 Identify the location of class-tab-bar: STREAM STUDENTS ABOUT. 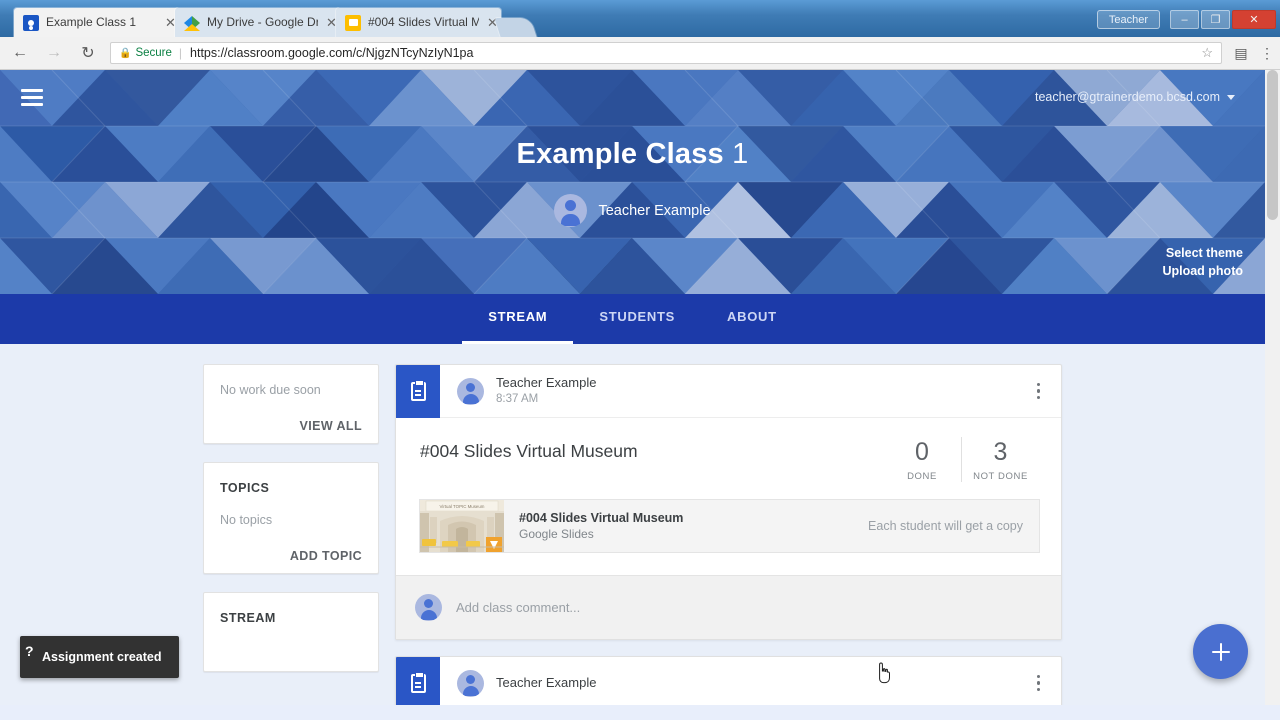
(632, 319).